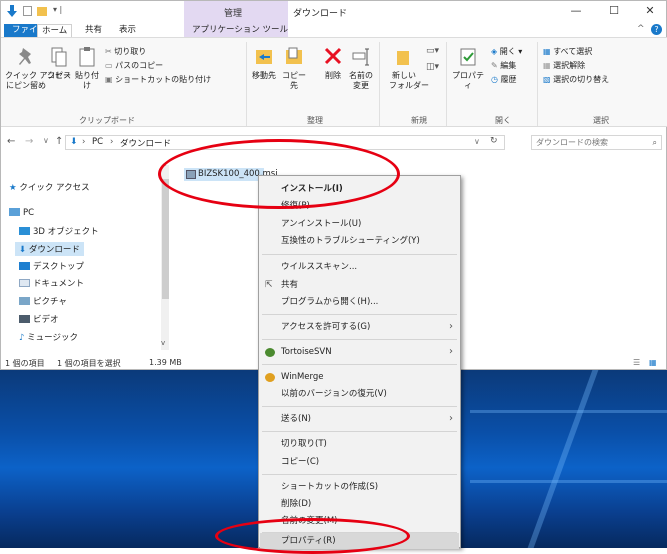 Image resolution: width=667 pixels, height=554 pixels. What do you see at coordinates (333, 75) in the screenshot?
I see `delete-label: 削除` at bounding box center [333, 75].